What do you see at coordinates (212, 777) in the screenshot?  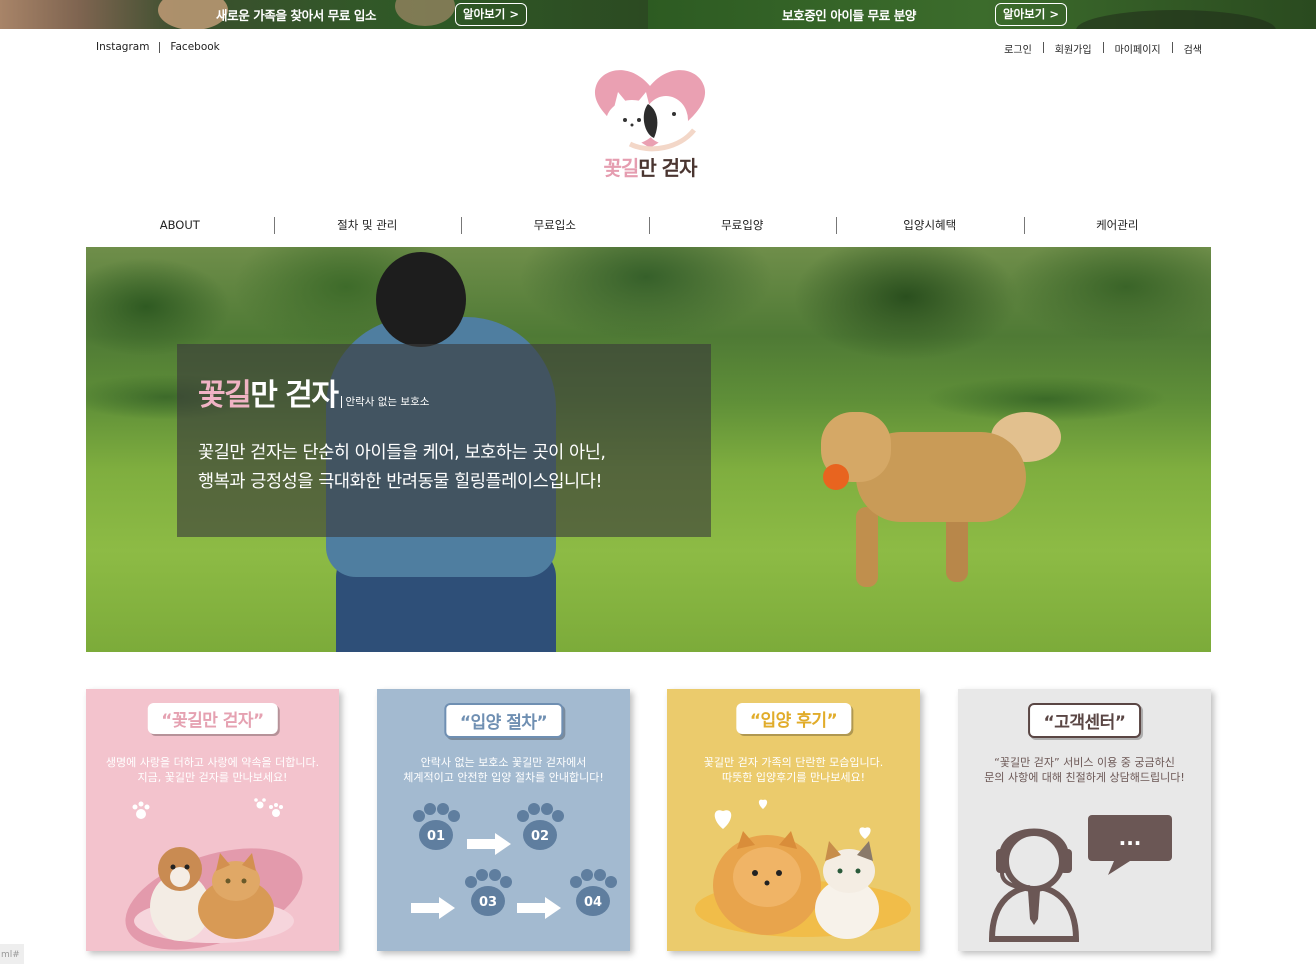 I see `card-desc-line2: 지금, 꽃길만 걷자를 만나보세요!` at bounding box center [212, 777].